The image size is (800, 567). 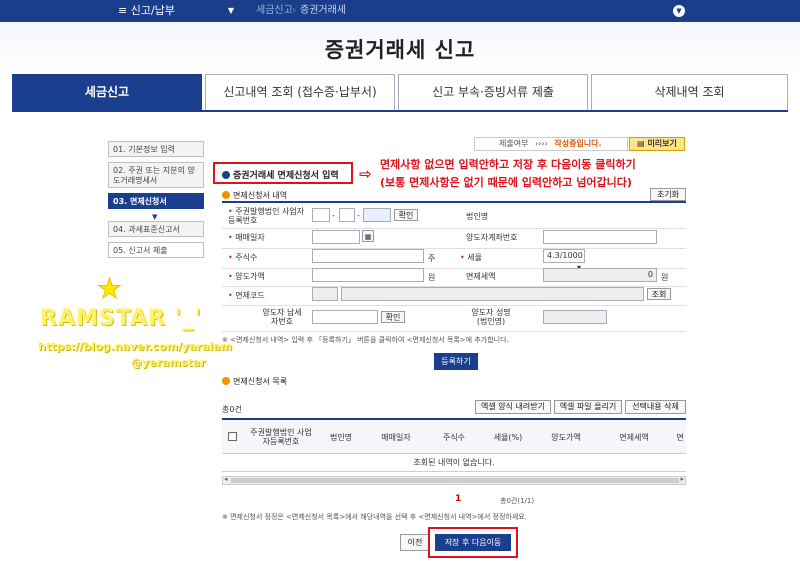 I want to click on list-title: 면제신청서 목록, so click(x=254, y=381).